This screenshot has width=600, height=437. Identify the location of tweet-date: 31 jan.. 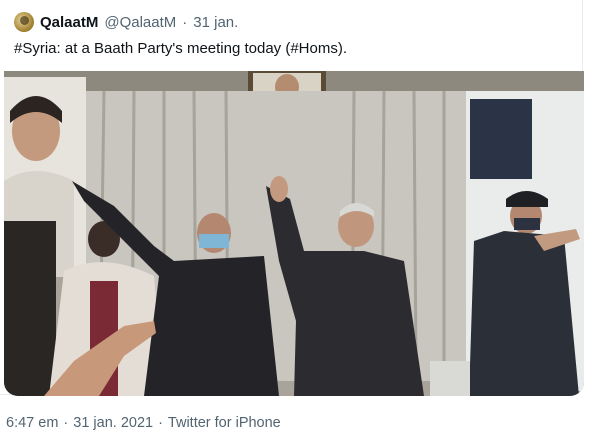
(215, 22).